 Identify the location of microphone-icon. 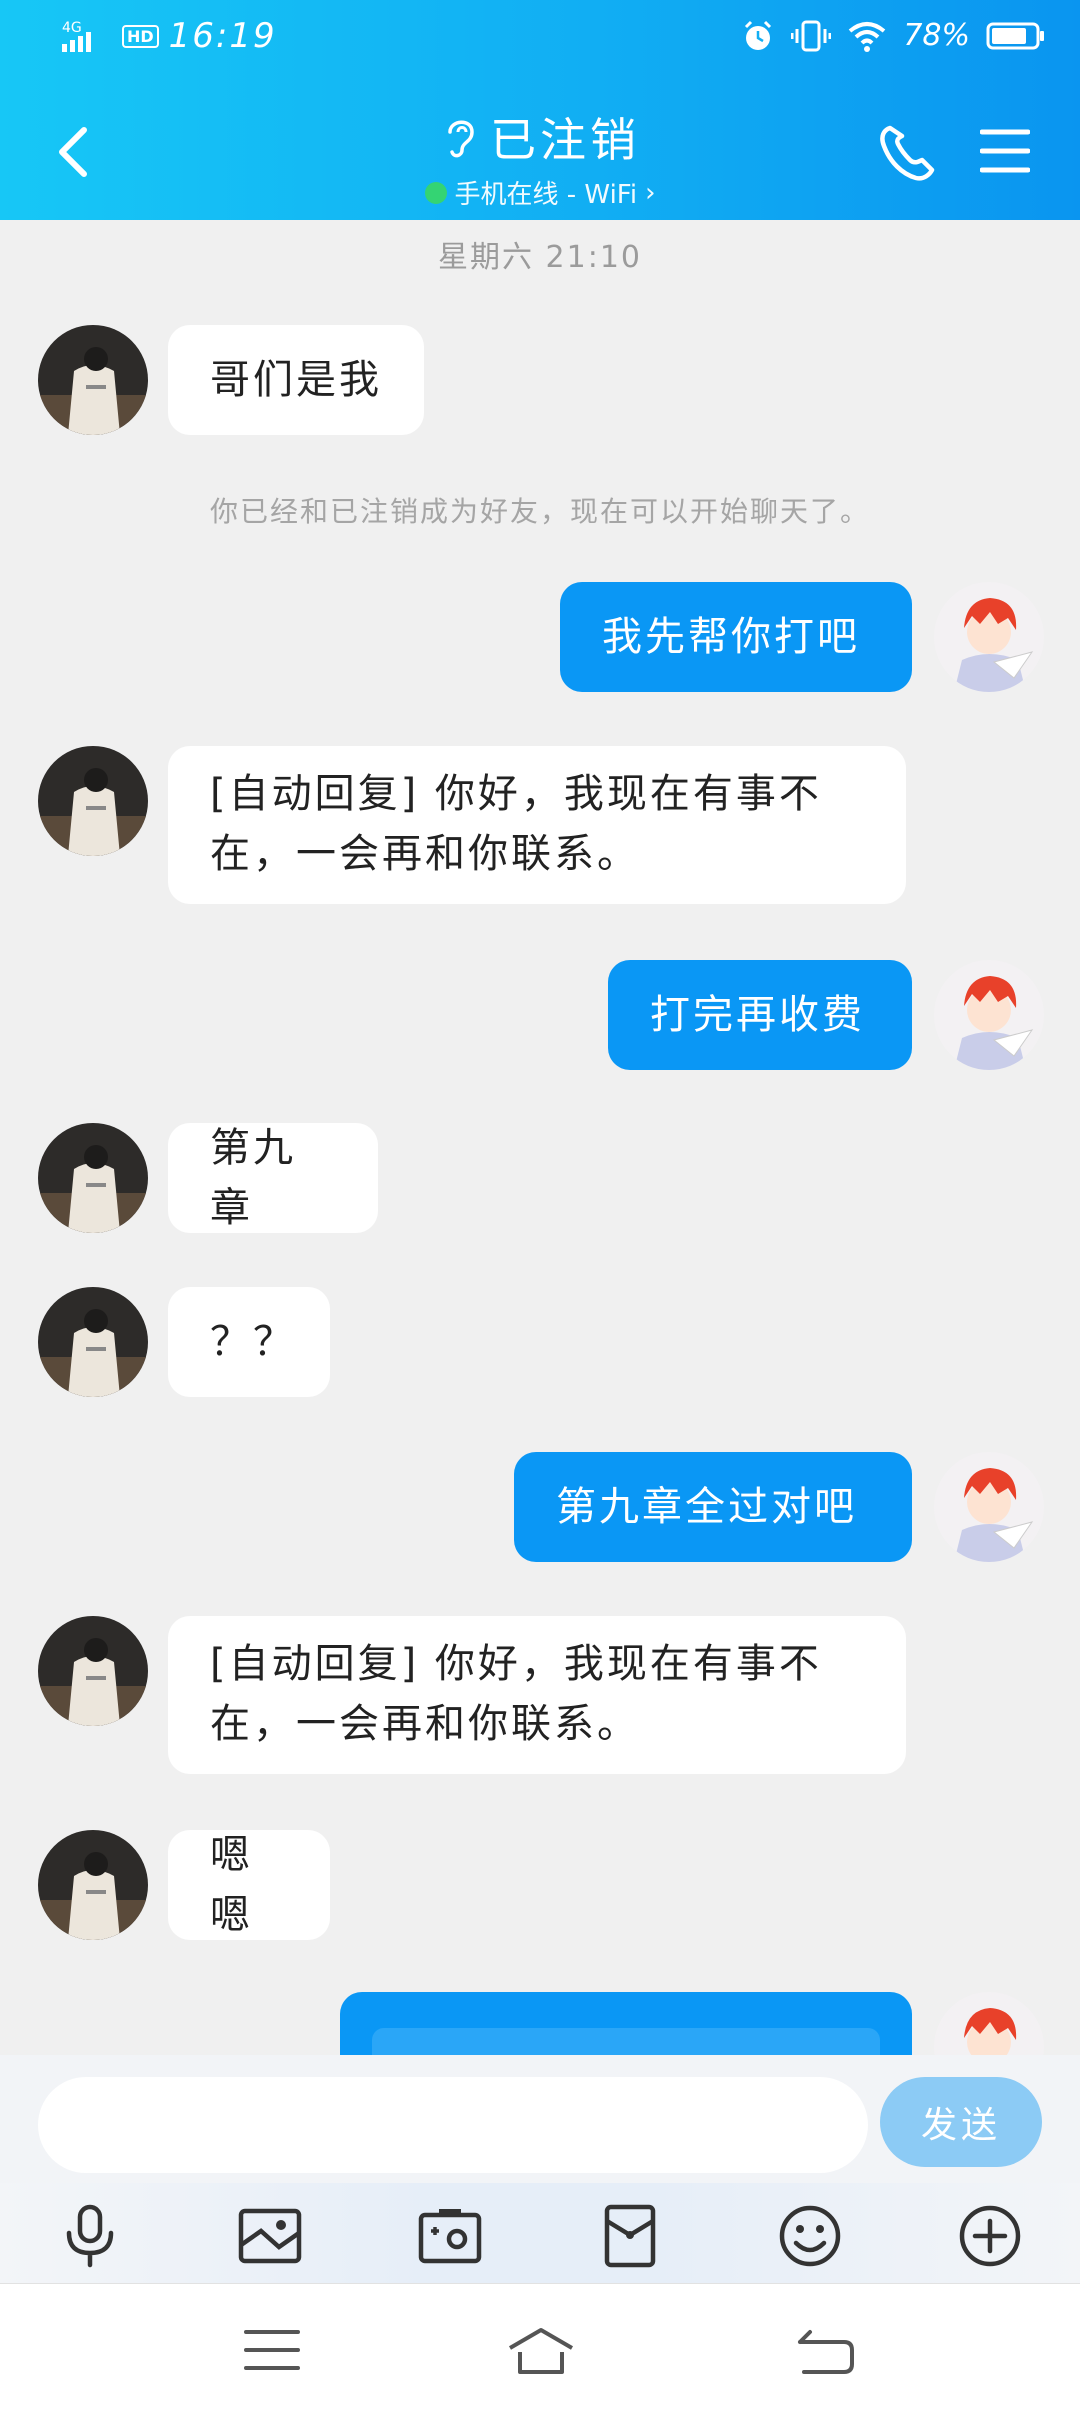
(90, 2236).